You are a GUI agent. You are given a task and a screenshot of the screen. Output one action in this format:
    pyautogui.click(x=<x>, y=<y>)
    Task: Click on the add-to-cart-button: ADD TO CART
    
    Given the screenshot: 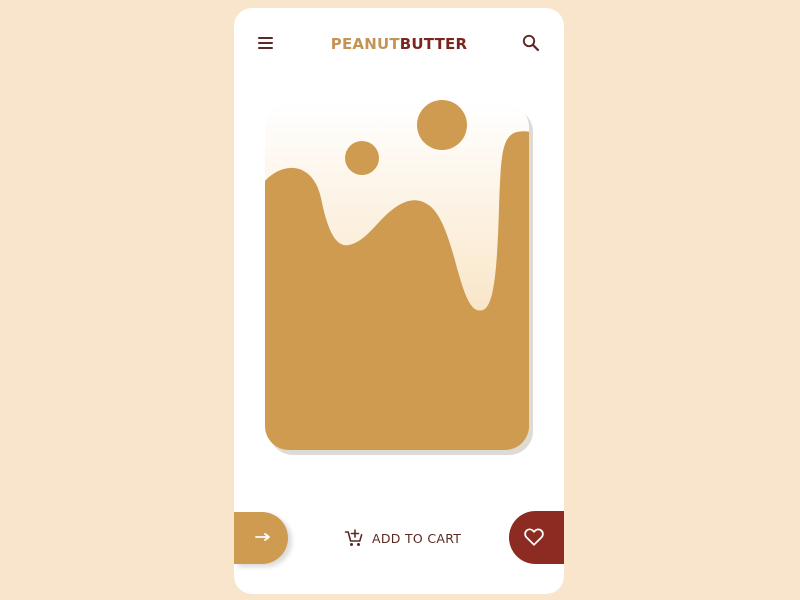 What is the action you would take?
    pyautogui.click(x=402, y=538)
    